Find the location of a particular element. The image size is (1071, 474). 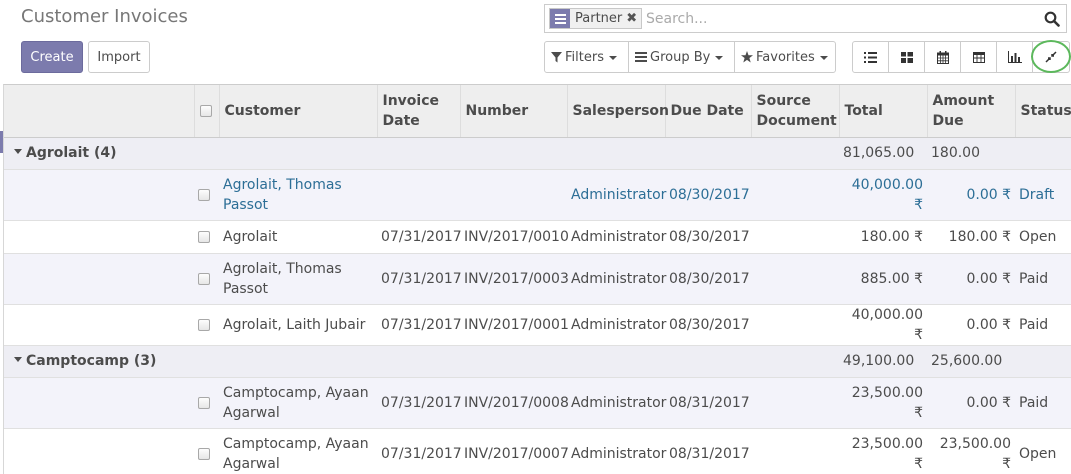

column-header-salesperson: Salesperson is located at coordinates (618, 111).